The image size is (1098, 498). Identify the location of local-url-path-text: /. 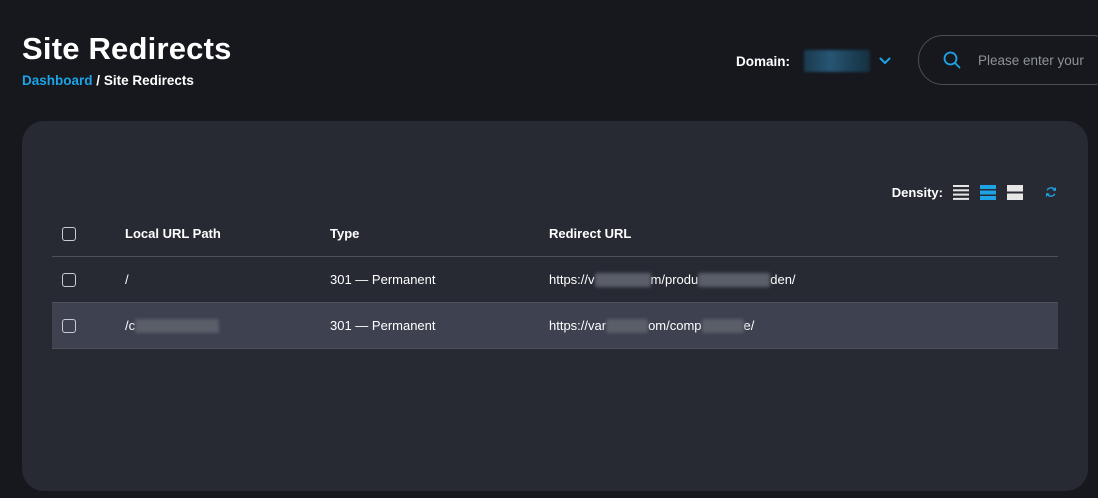
(127, 279).